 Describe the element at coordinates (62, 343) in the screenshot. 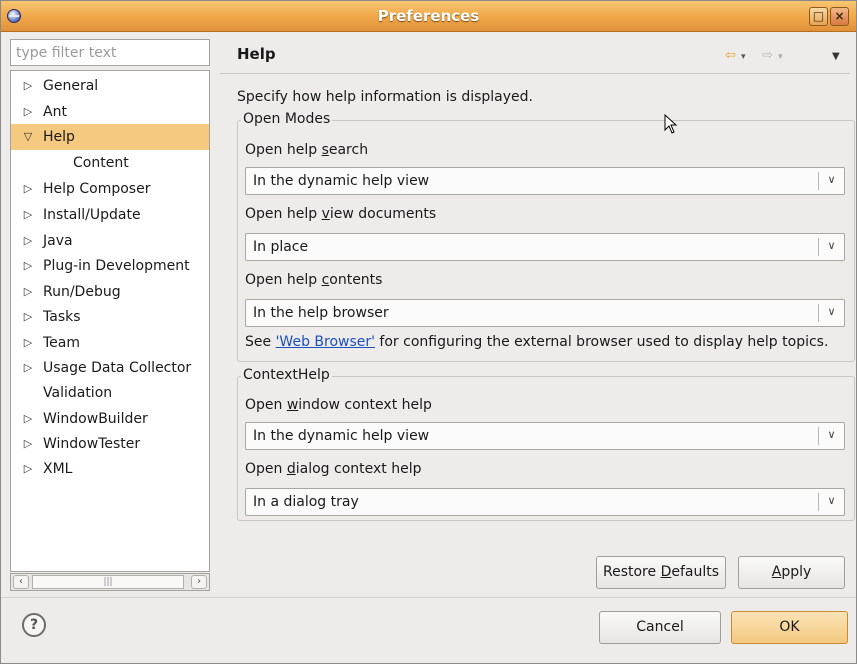

I see `tree-item-label: Team` at that location.